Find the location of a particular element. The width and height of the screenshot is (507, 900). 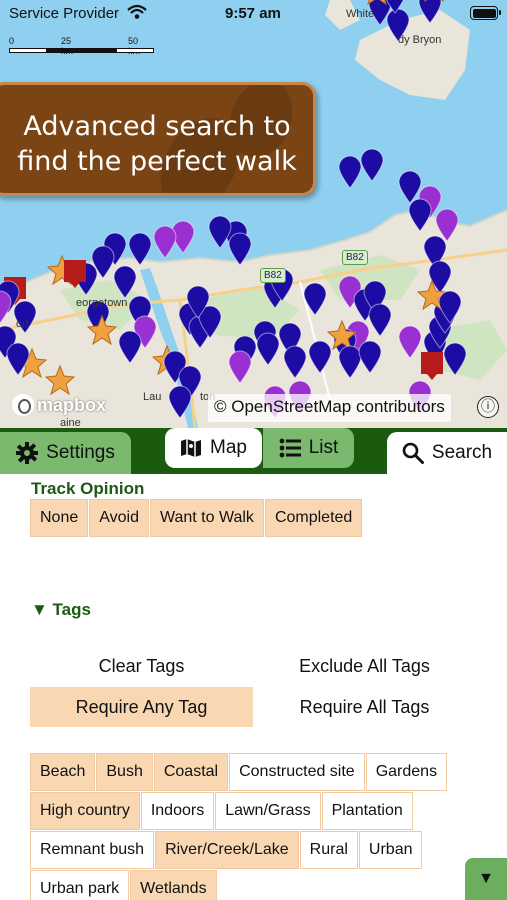

clock: 9:57 am is located at coordinates (253, 13).